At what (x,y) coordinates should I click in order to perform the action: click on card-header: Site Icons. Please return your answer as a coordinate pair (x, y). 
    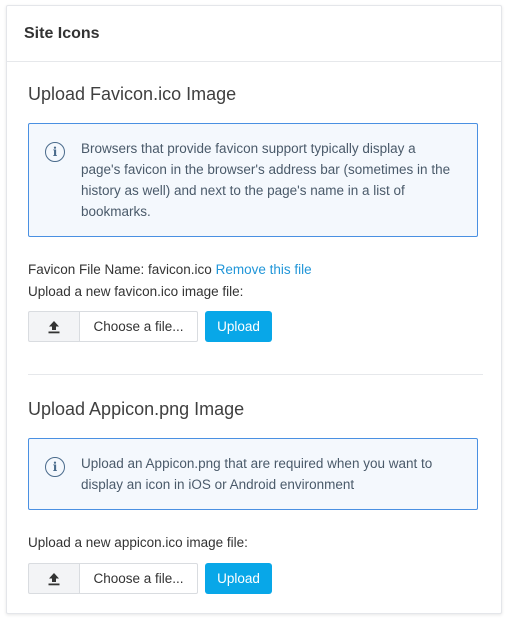
    Looking at the image, I should click on (254, 34).